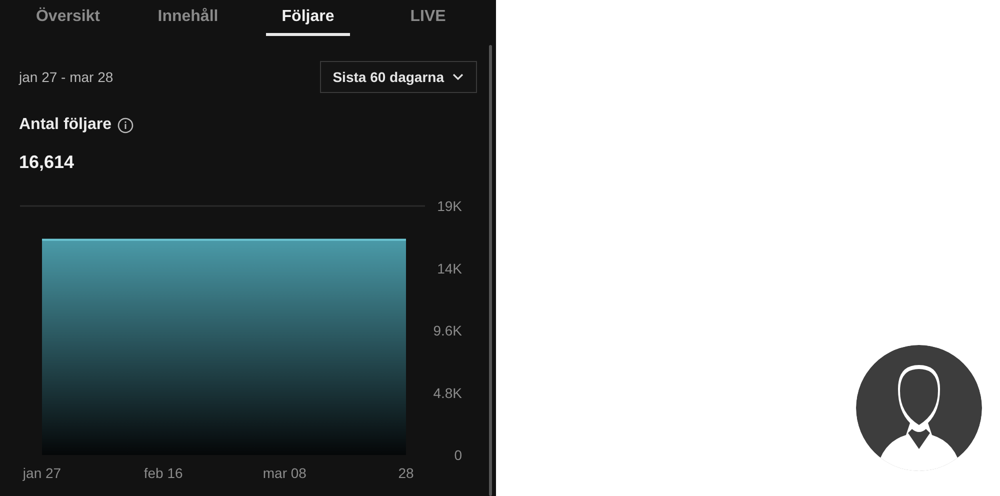  I want to click on x-tick-label: jan 27, so click(42, 473).